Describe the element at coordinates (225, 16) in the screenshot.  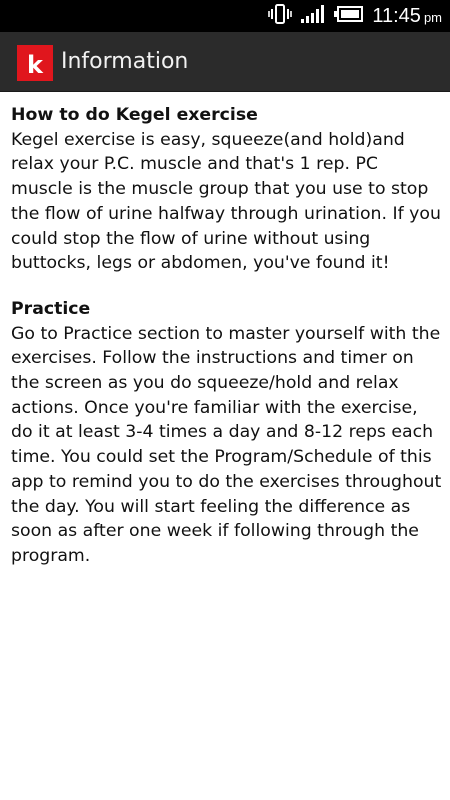
I see `status-bar: 11:45 pm` at that location.